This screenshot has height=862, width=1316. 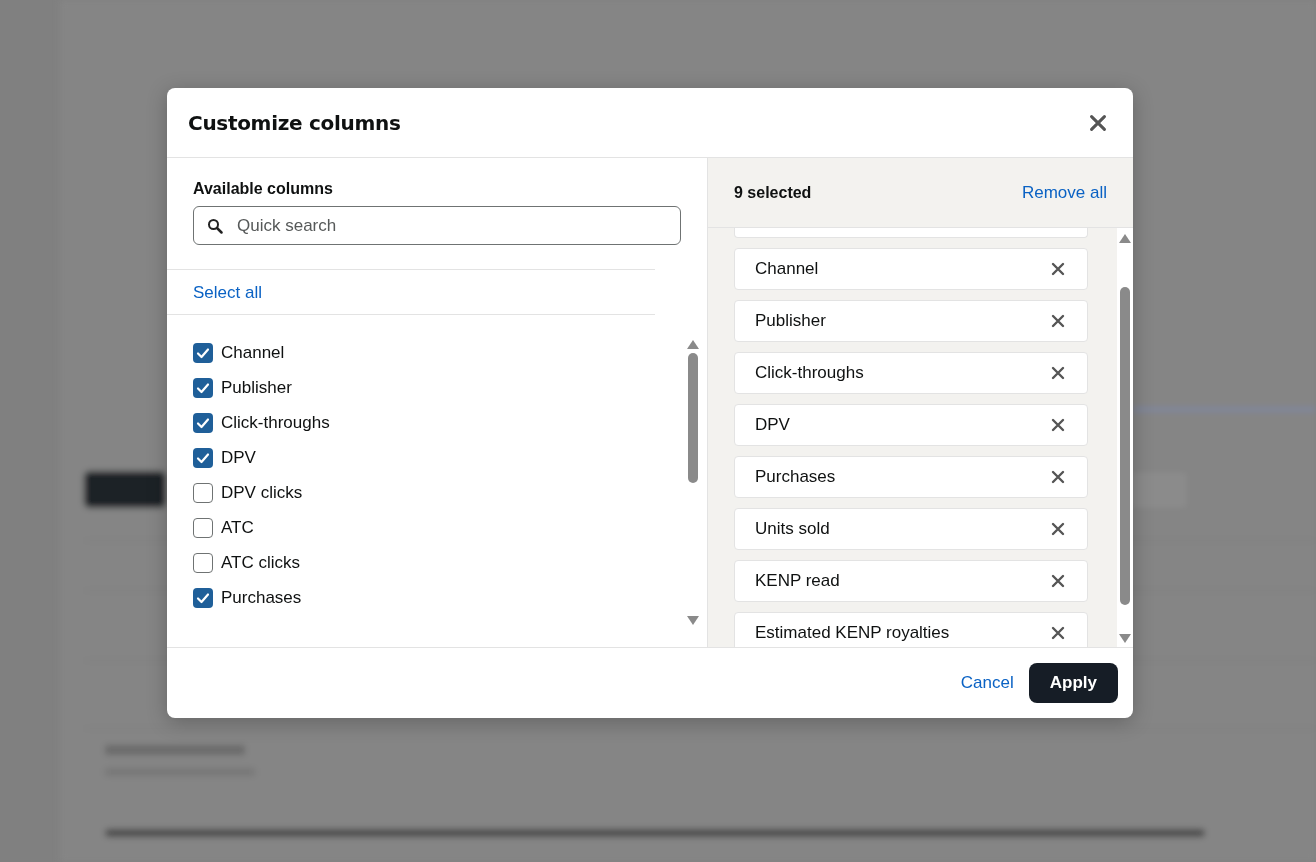 What do you see at coordinates (790, 321) in the screenshot?
I see `column-label: Publisher` at bounding box center [790, 321].